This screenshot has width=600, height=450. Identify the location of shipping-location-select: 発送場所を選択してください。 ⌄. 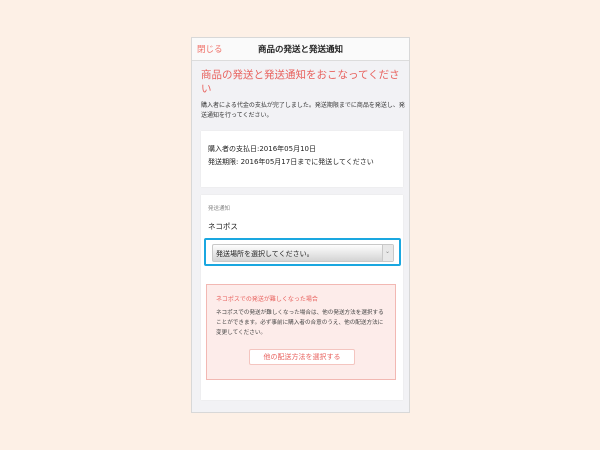
(303, 253).